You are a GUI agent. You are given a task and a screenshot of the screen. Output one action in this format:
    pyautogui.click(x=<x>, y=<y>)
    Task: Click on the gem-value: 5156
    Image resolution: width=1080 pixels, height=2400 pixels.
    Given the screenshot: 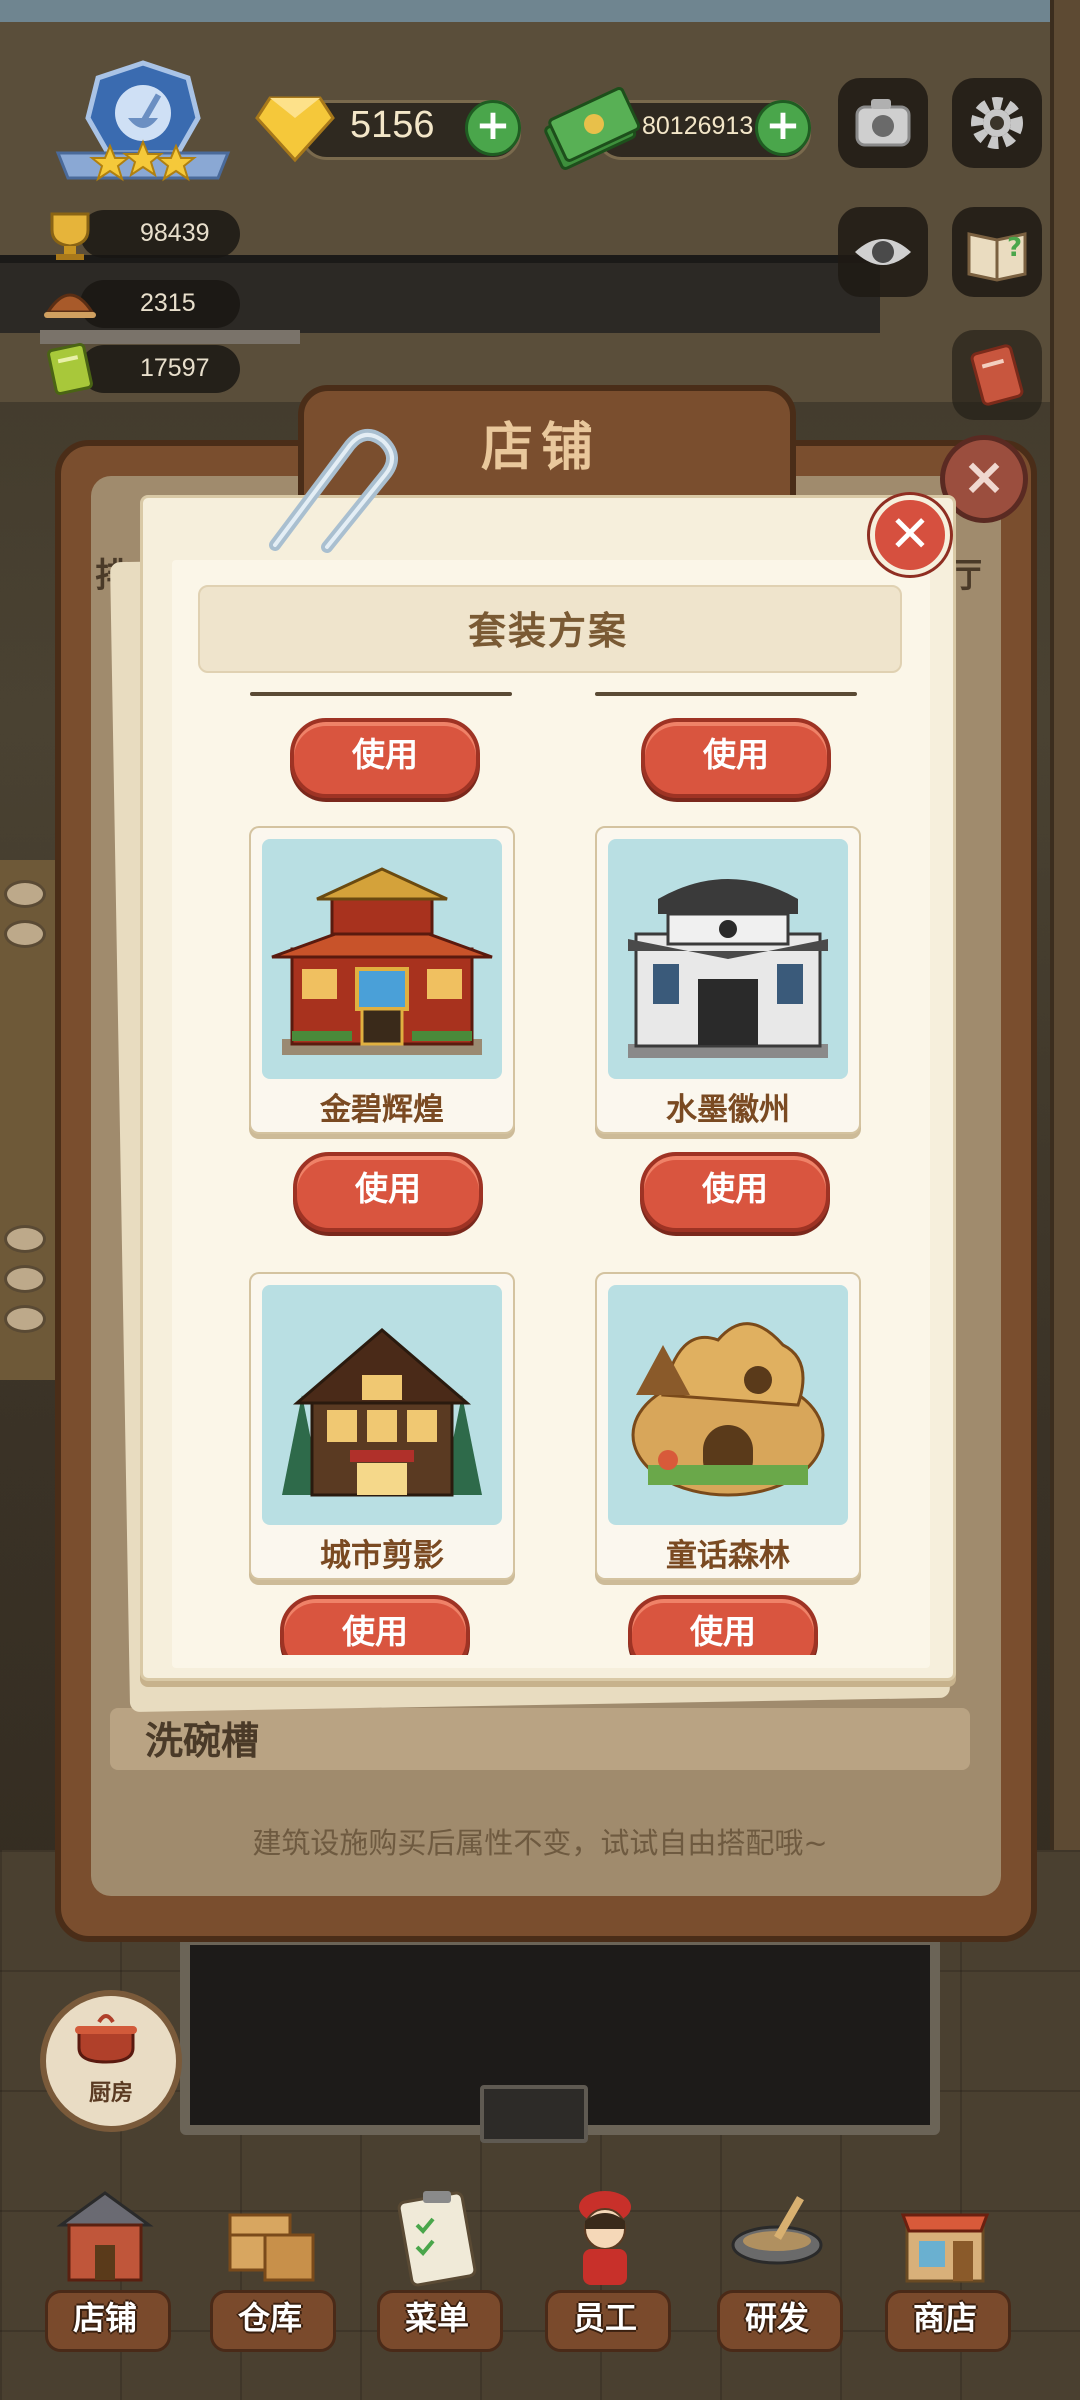 What is the action you would take?
    pyautogui.click(x=392, y=125)
    